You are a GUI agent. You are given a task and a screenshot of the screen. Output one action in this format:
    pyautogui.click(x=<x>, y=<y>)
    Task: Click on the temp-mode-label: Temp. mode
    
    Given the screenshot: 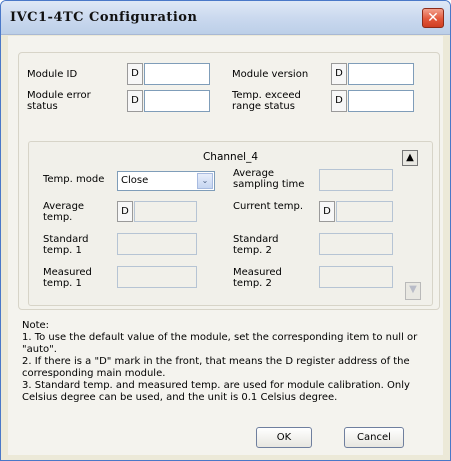 What is the action you would take?
    pyautogui.click(x=74, y=179)
    